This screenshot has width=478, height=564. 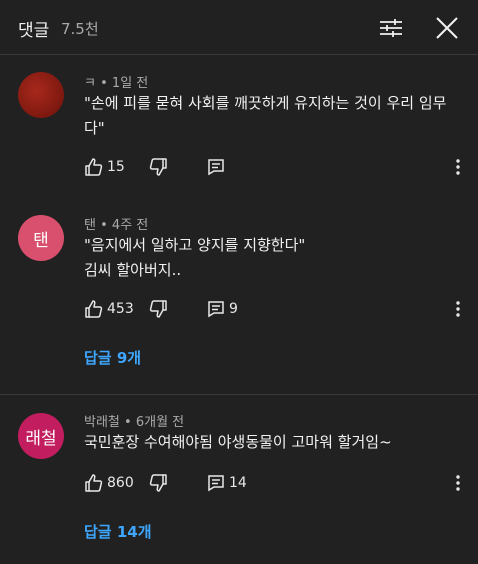 What do you see at coordinates (160, 422) in the screenshot?
I see `comment-time: 6개월 전` at bounding box center [160, 422].